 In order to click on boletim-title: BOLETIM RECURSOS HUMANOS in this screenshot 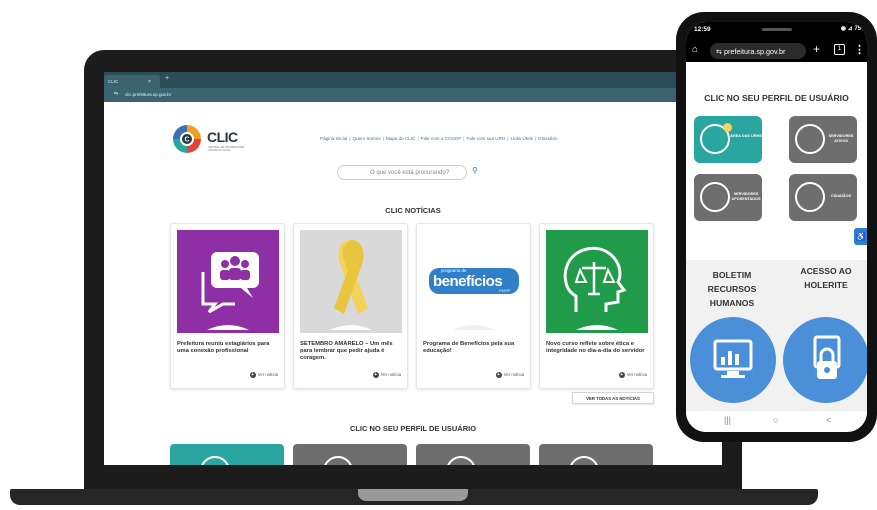, I will do `click(732, 289)`.